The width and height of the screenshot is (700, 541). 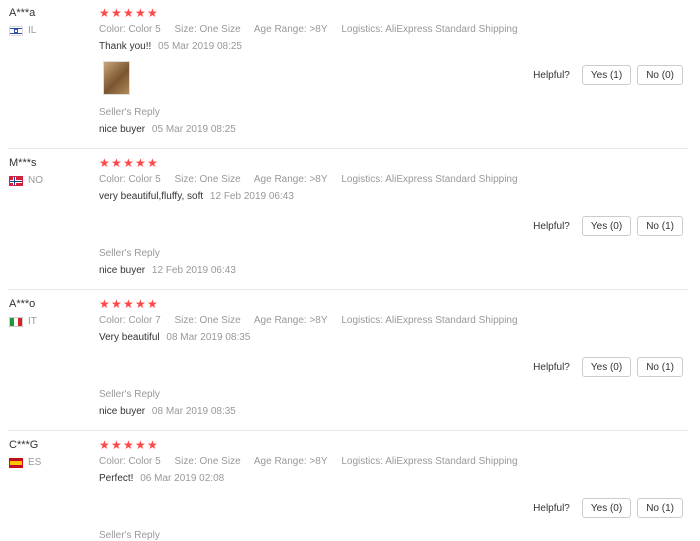 I want to click on review-text: Very beautiful 08 Mar 2019 08:35, so click(x=174, y=337).